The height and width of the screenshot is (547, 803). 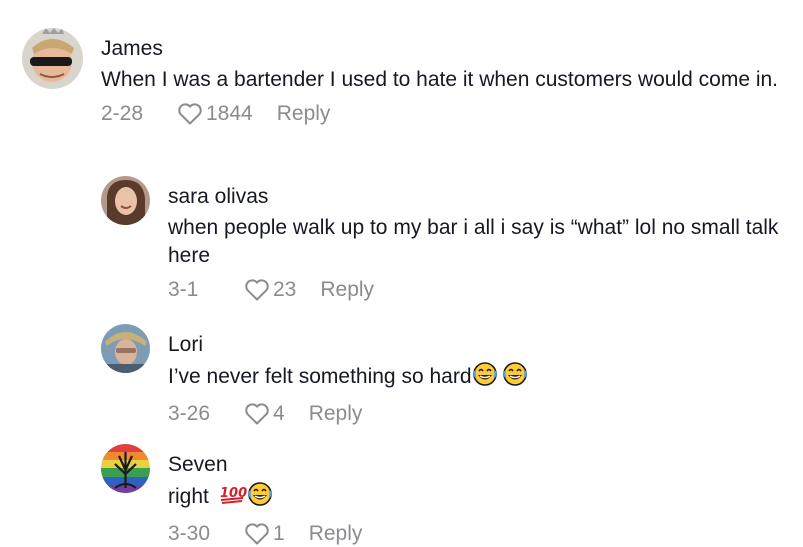 What do you see at coordinates (483, 414) in the screenshot?
I see `comment-meta: 3-26 4 Reply` at bounding box center [483, 414].